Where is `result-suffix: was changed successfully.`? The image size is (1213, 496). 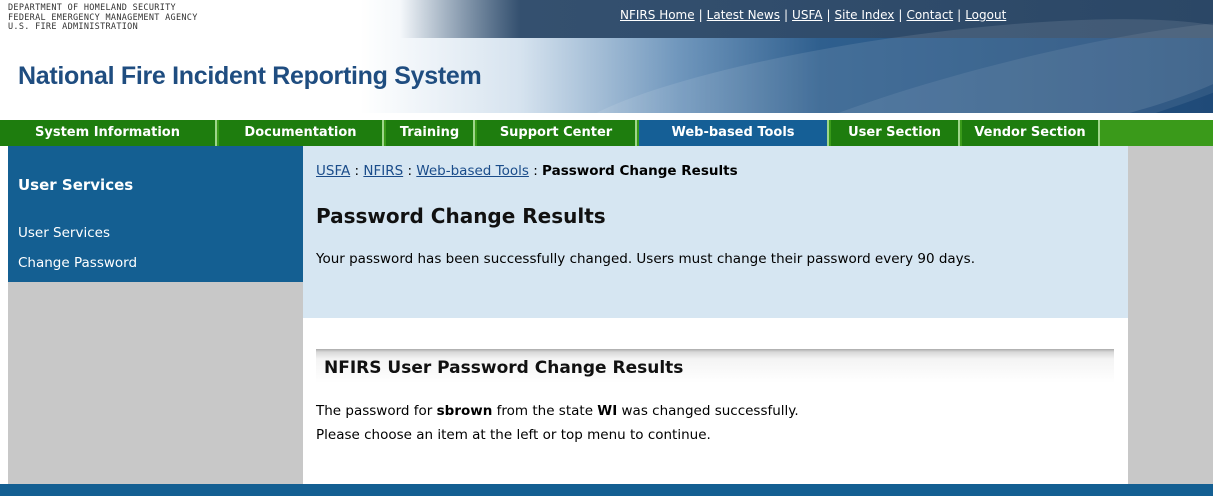
result-suffix: was changed successfully. is located at coordinates (708, 411).